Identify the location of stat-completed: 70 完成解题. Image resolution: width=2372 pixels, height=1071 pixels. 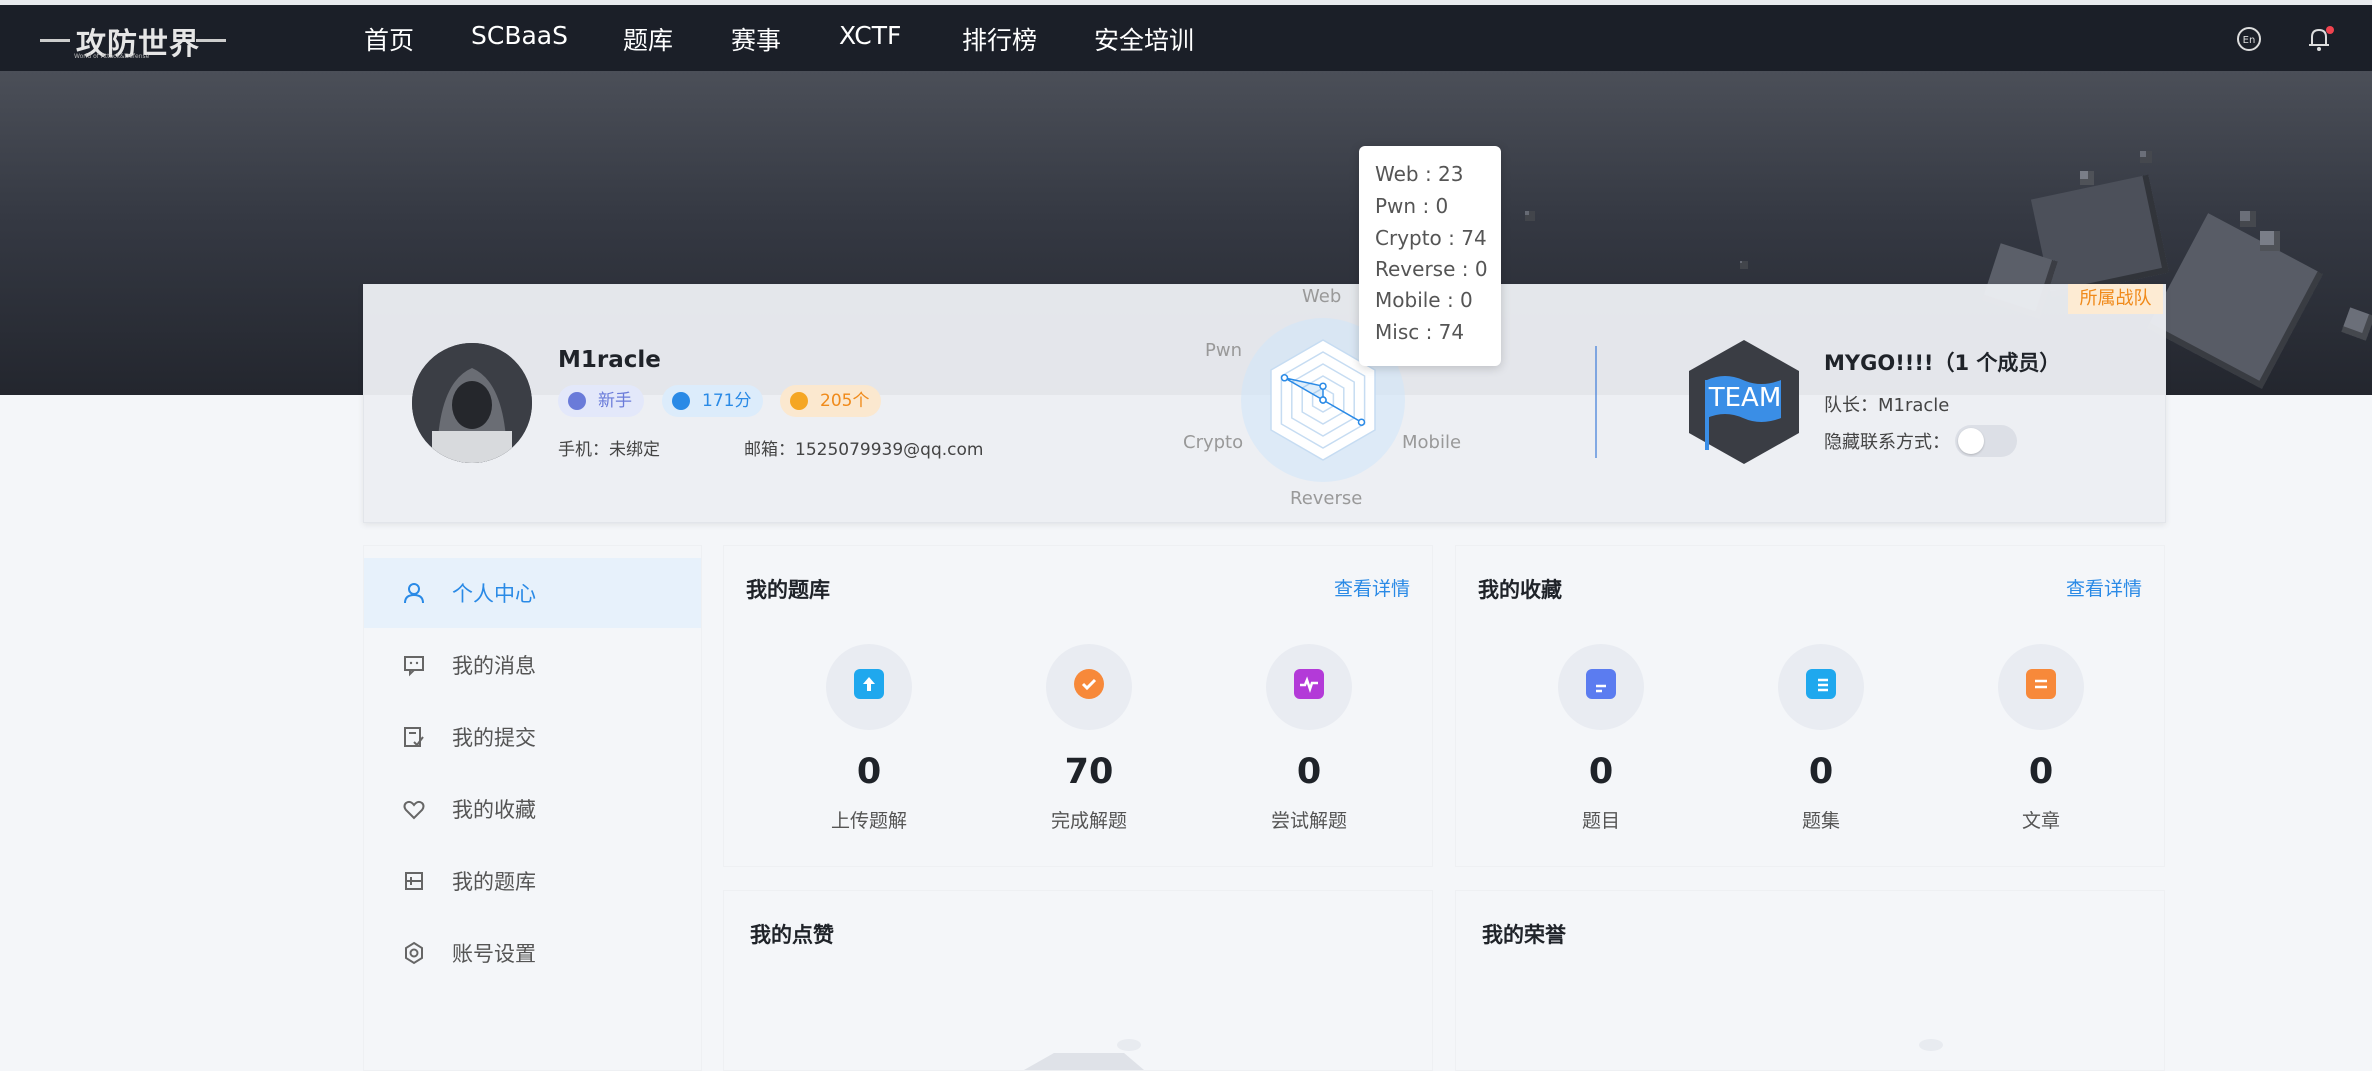
(1089, 744).